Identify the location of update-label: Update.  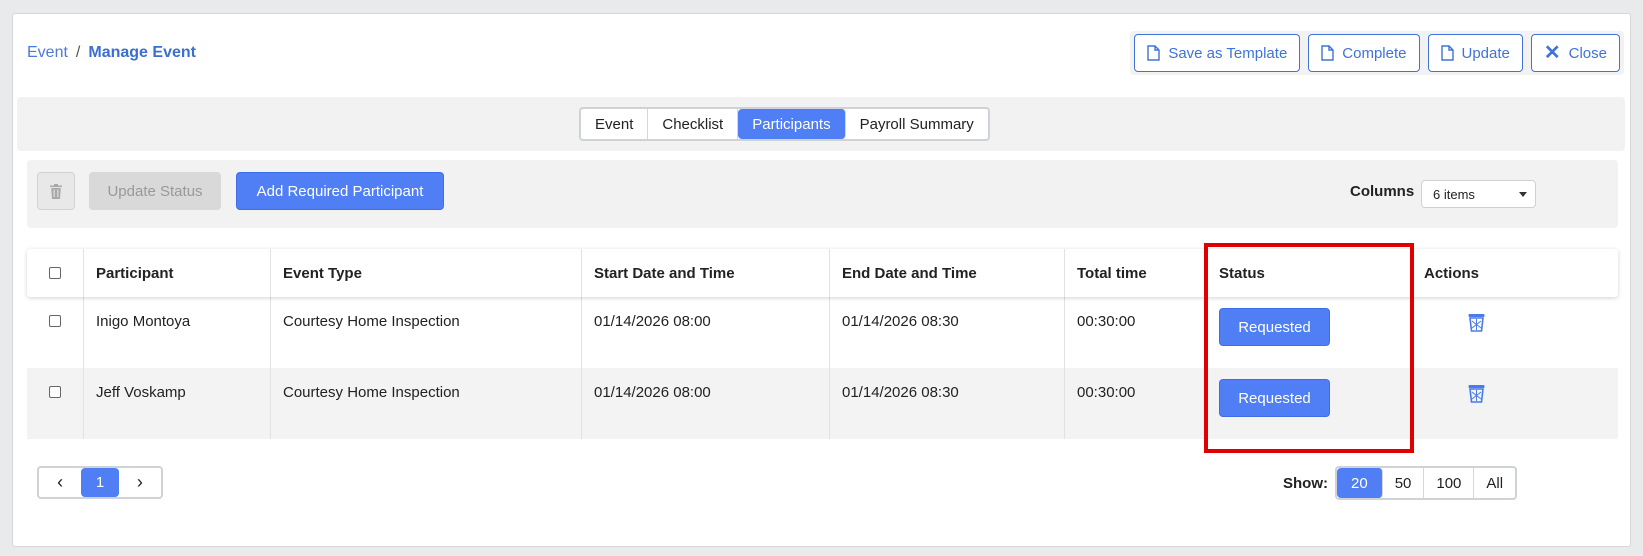
(1485, 53).